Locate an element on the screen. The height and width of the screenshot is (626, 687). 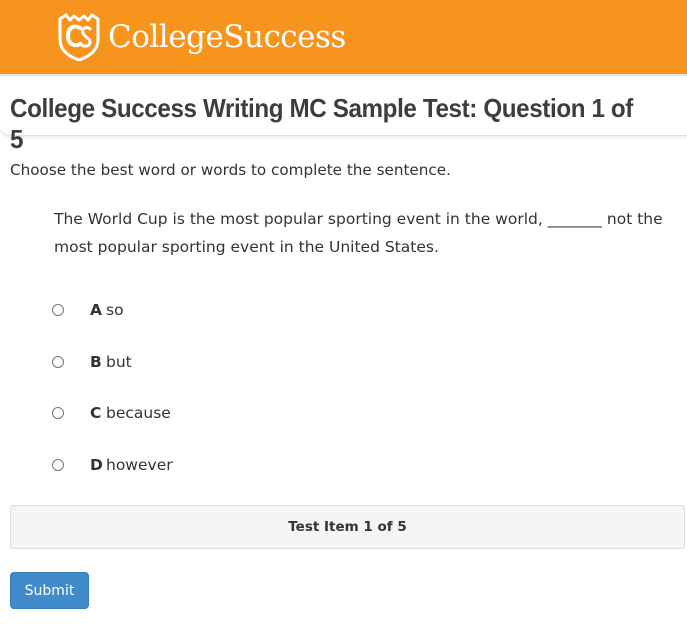
answer-option-a: A so is located at coordinates (88, 310).